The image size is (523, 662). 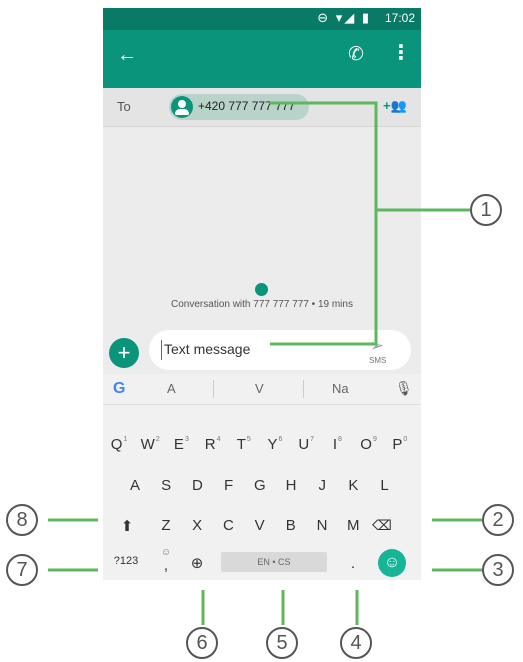 I want to click on callout-5: 5, so click(x=282, y=643).